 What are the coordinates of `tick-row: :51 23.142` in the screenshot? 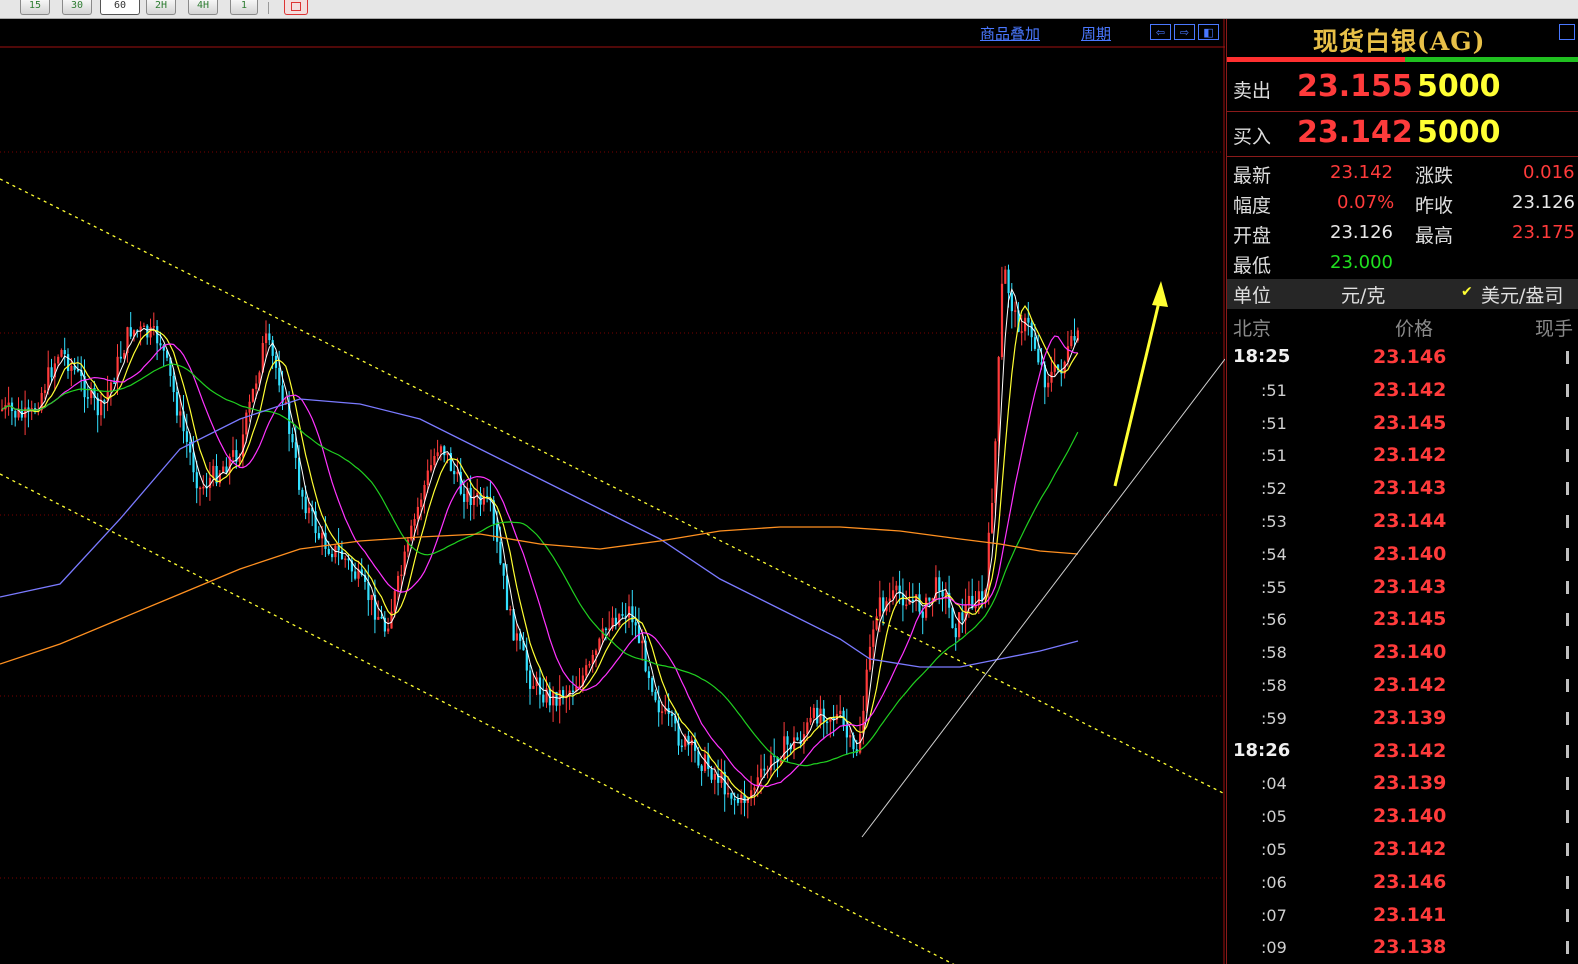 It's located at (1402, 456).